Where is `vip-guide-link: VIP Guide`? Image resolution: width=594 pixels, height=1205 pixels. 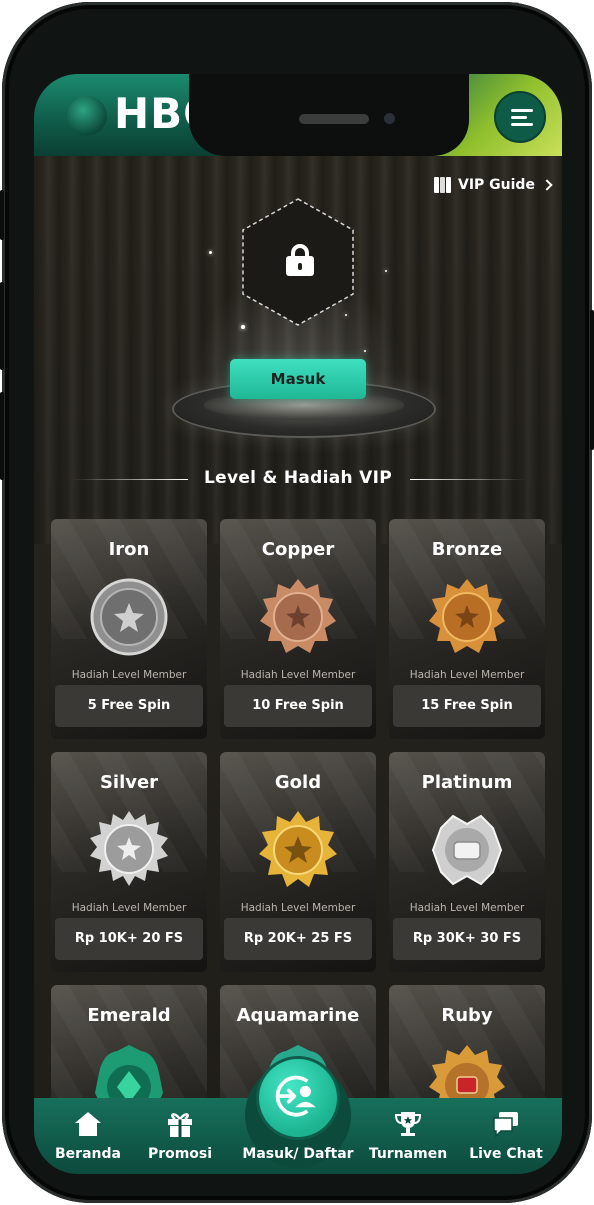
vip-guide-link: VIP Guide is located at coordinates (493, 185).